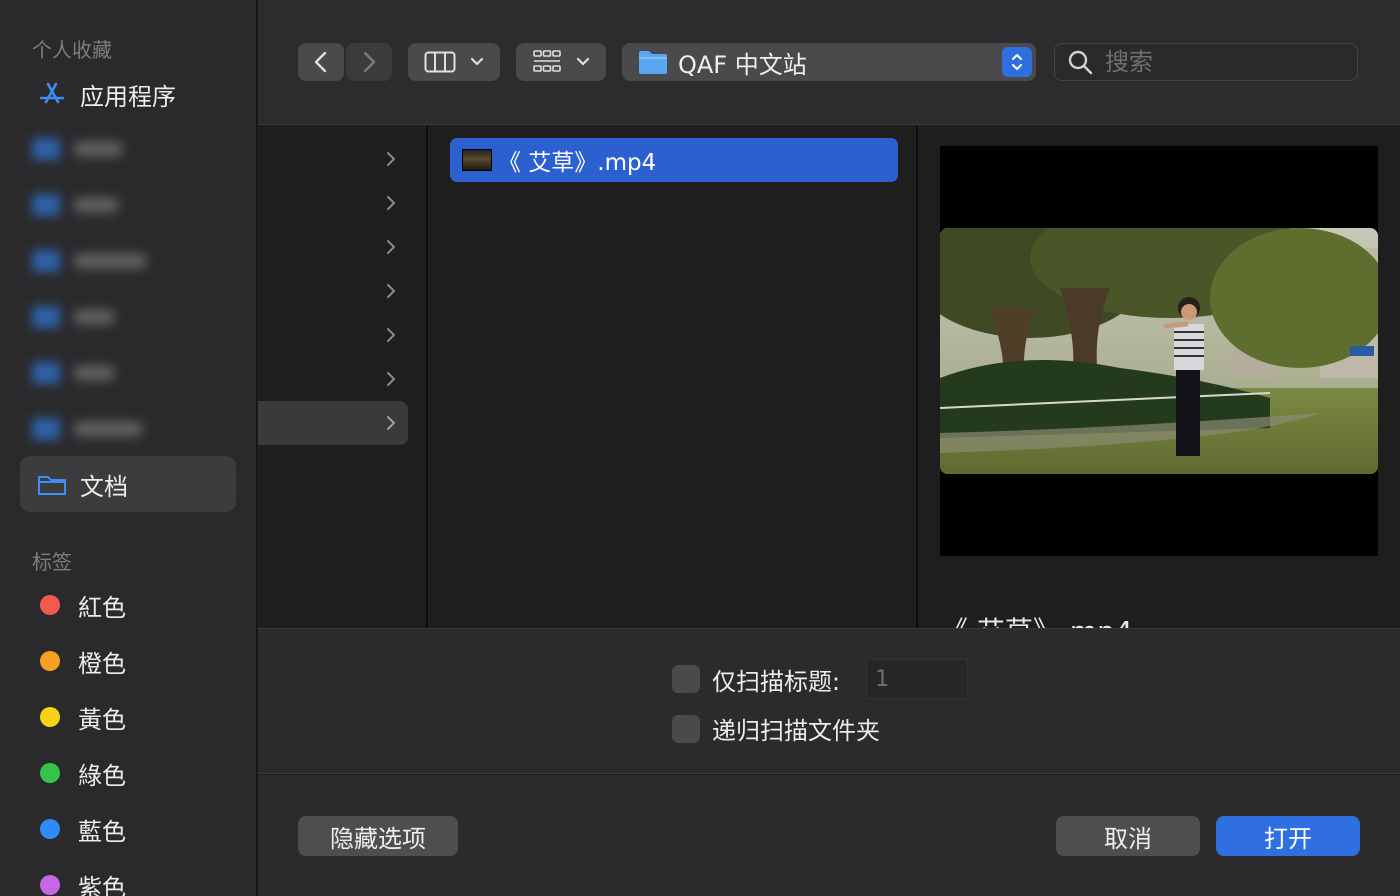 This screenshot has height=896, width=1400. I want to click on current-folder-label: QAF 中文站, so click(742, 64).